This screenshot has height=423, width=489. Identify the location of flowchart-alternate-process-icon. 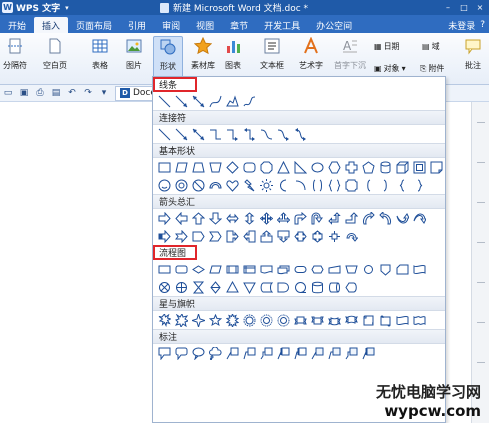
(181, 269).